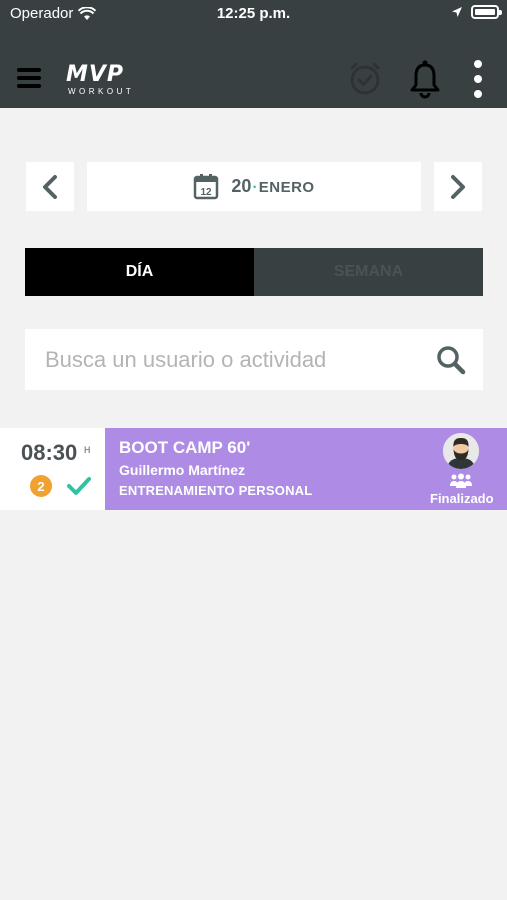  Describe the element at coordinates (101, 91) in the screenshot. I see `logo-sub: WORKOUT` at that location.